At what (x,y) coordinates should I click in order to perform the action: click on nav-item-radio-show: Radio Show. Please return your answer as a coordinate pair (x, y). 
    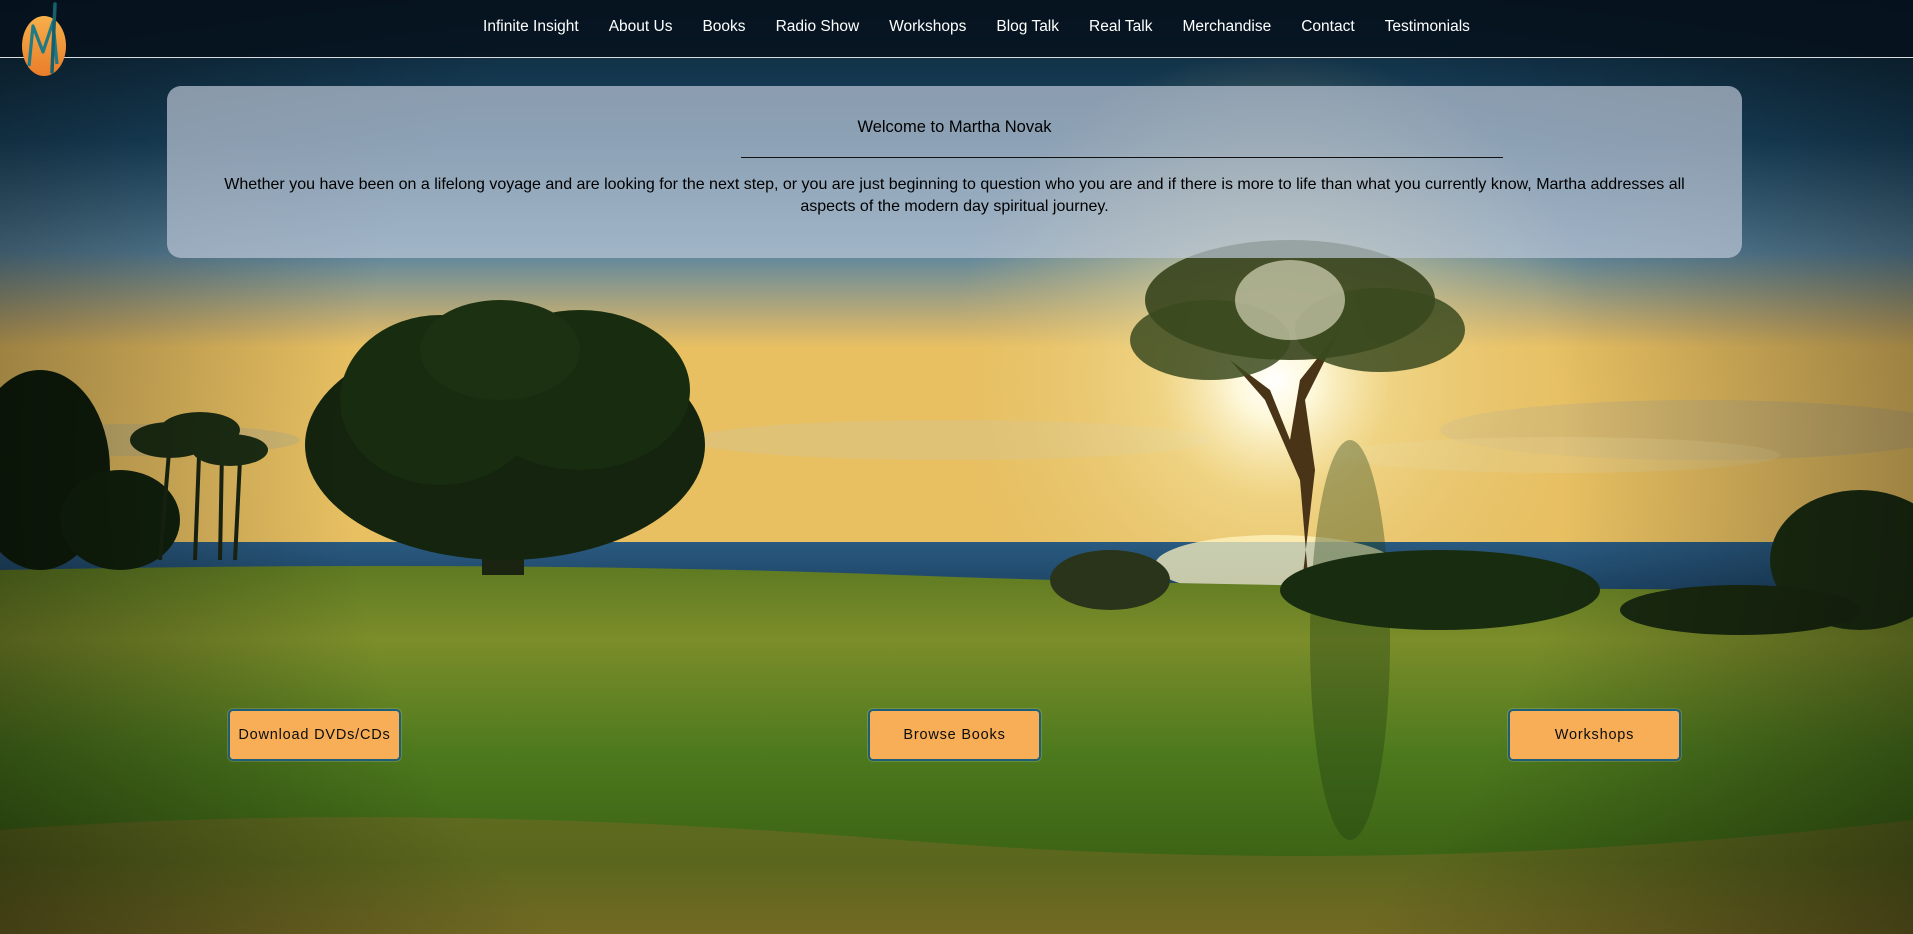
    Looking at the image, I should click on (818, 27).